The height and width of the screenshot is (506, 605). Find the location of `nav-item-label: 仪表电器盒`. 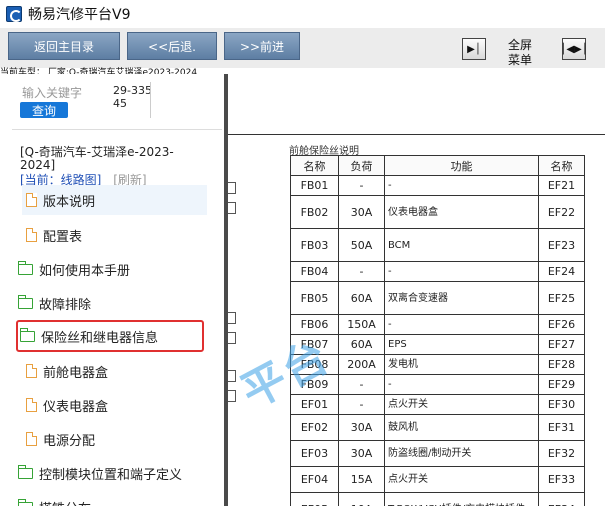

nav-item-label: 仪表电器盒 is located at coordinates (76, 407).